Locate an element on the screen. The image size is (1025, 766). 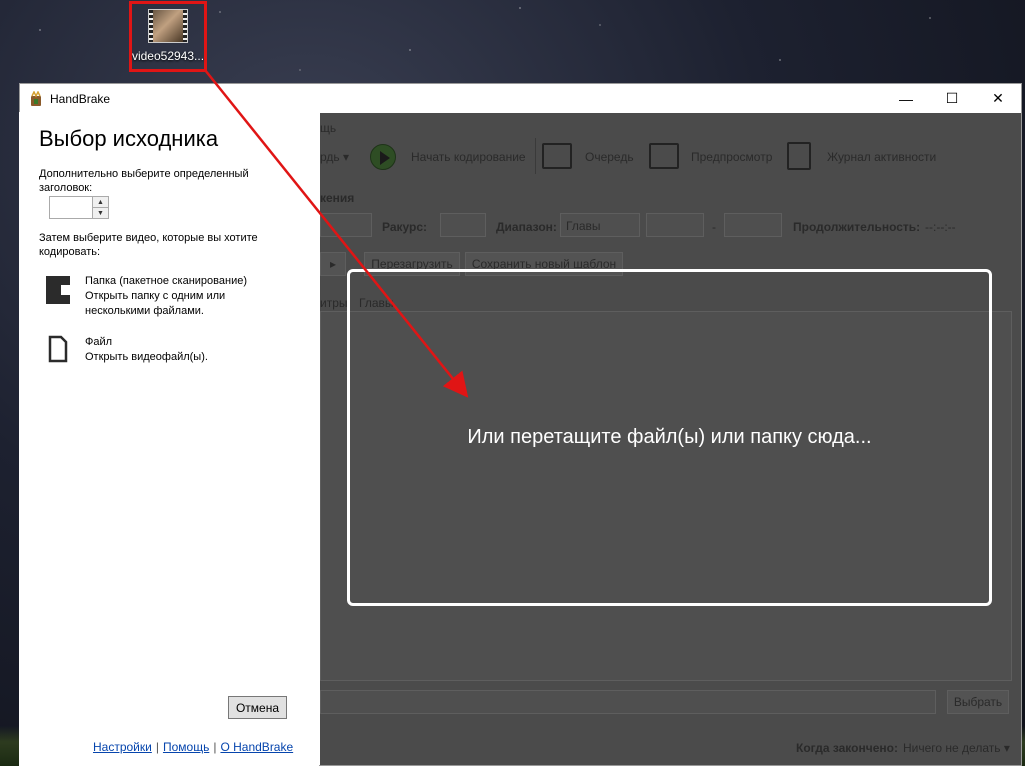
when-done-label: Когда закончено: is located at coordinates (847, 748).